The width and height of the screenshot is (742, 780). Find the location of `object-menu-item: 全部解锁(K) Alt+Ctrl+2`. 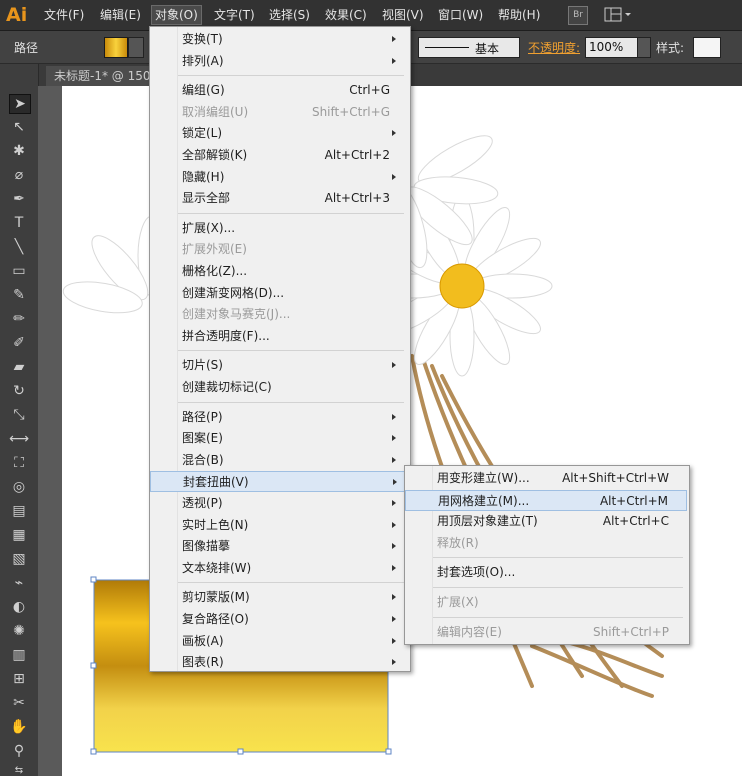

object-menu-item: 全部解锁(K) Alt+Ctrl+2 is located at coordinates (279, 155).